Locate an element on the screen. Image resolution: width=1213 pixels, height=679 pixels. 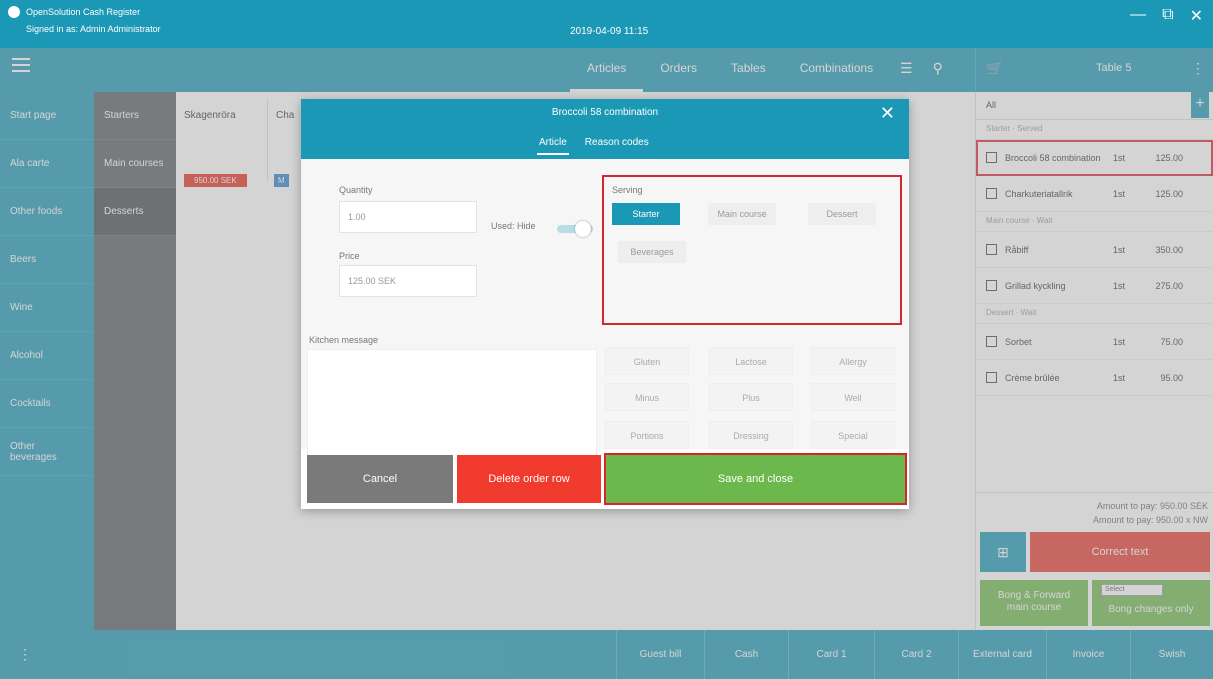
app-name: OpenSolution Cash Register is located at coordinates (74, 12).